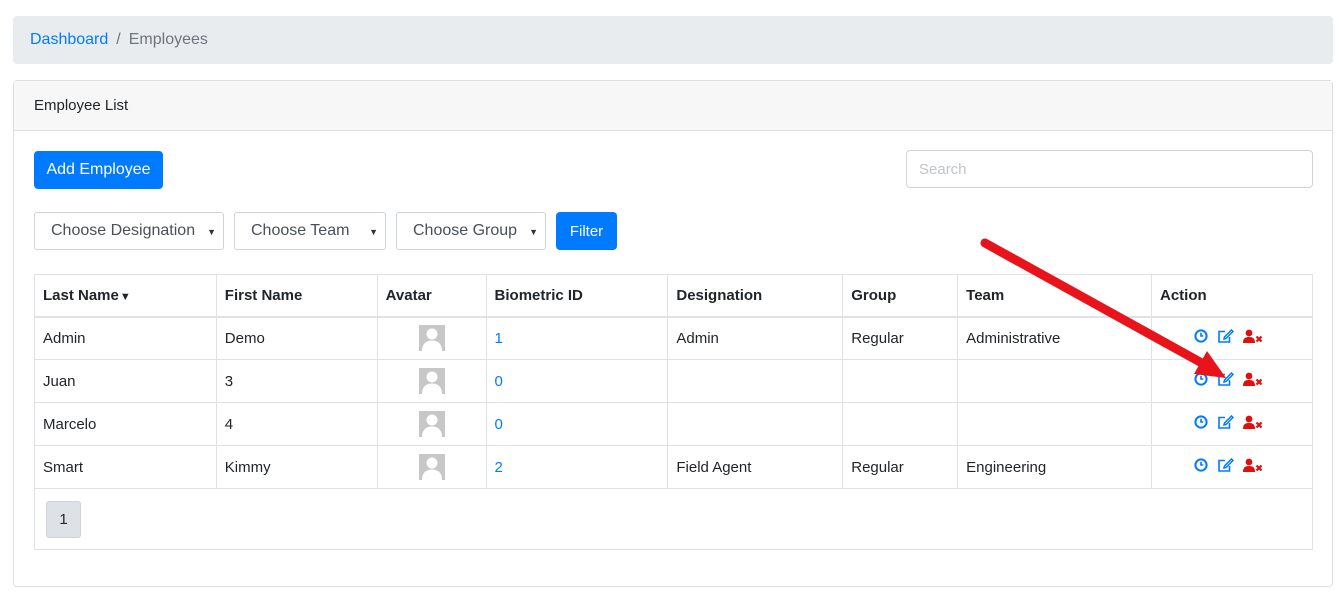 This screenshot has width=1339, height=594. What do you see at coordinates (577, 296) in the screenshot?
I see `header-biometric-id: Biometric ID` at bounding box center [577, 296].